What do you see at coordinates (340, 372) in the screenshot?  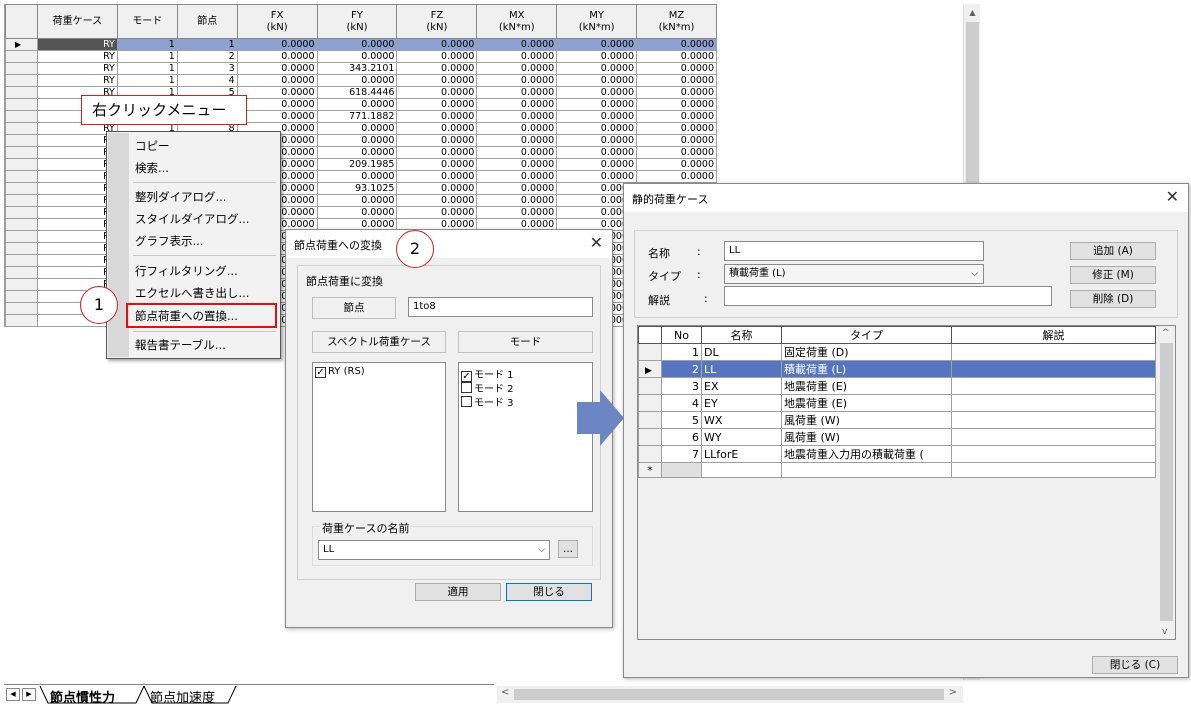 I see `spectrum-item-ry: ✓ RY (RS)` at bounding box center [340, 372].